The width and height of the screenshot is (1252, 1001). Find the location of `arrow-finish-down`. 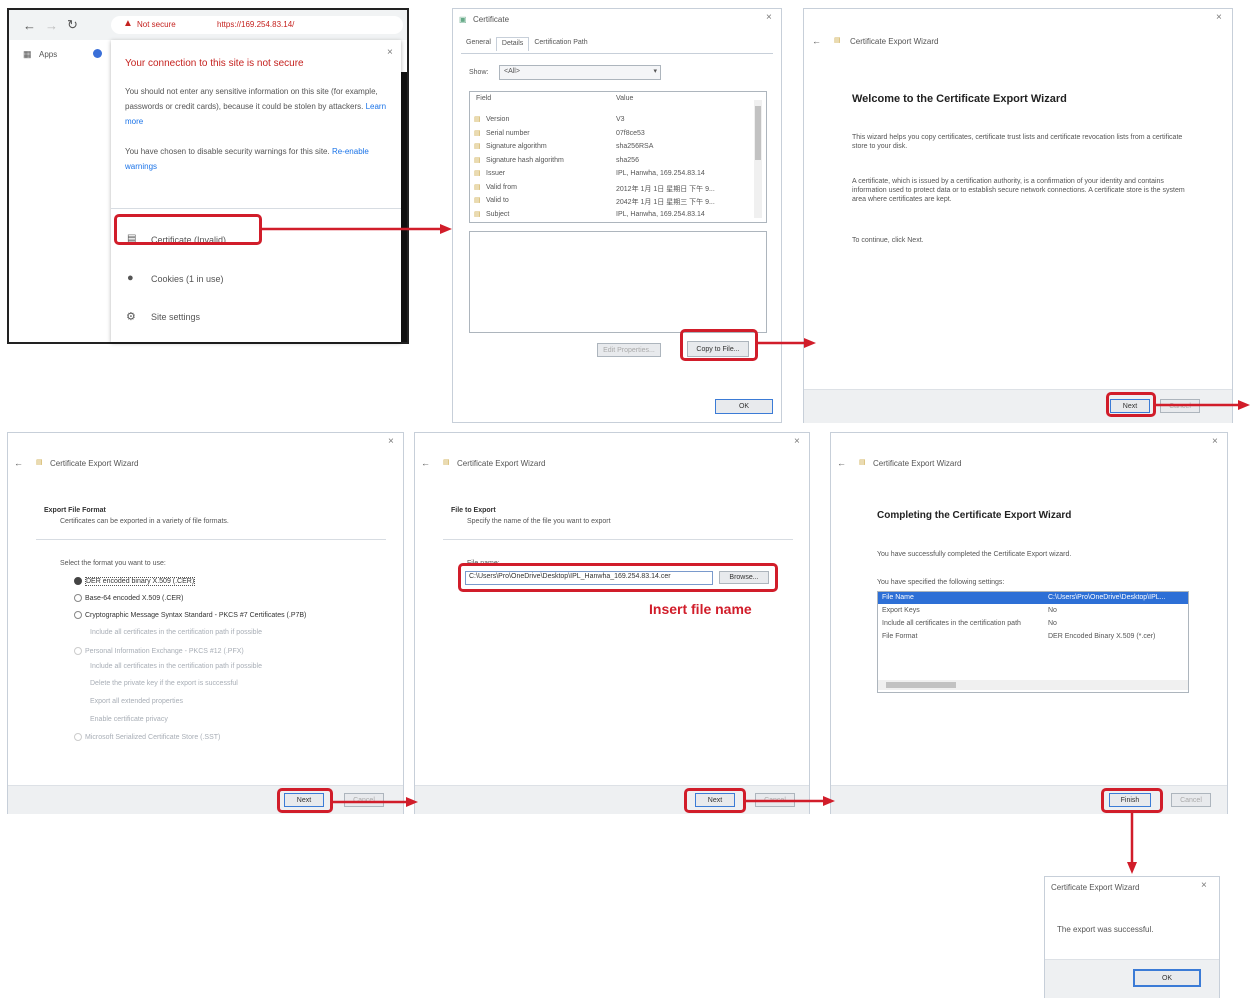

arrow-finish-down is located at coordinates (1132, 843).